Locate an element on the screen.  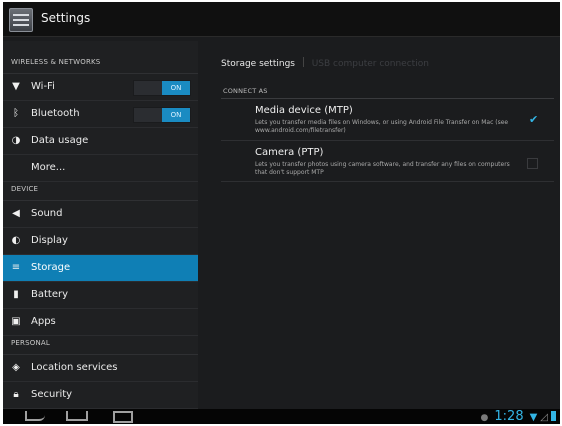
sidebar-item-label: Display is located at coordinates (49, 240).